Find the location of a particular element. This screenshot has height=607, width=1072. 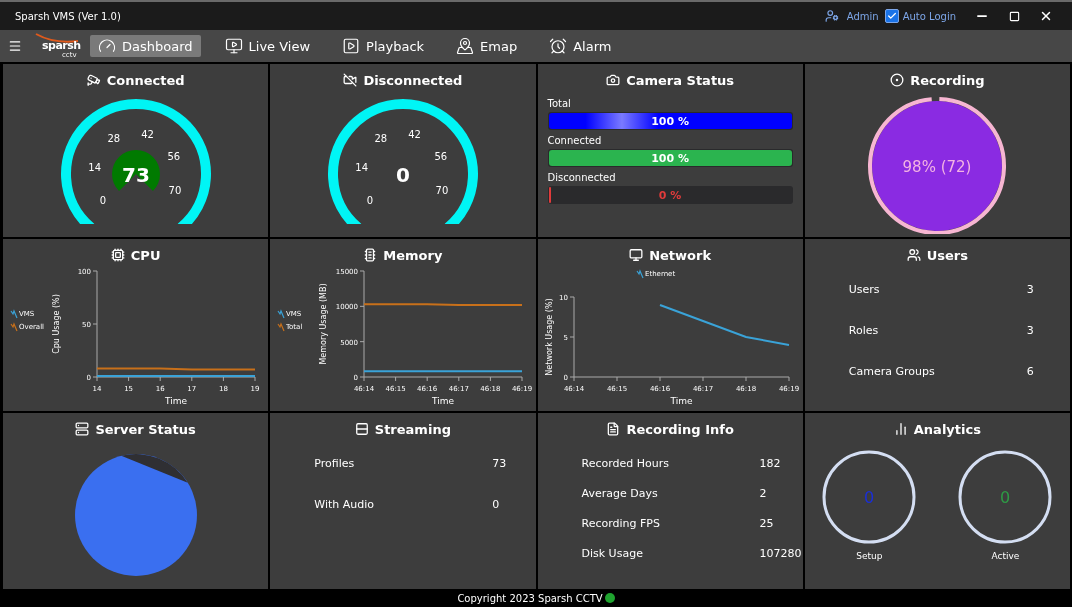

record-icon is located at coordinates (897, 80).